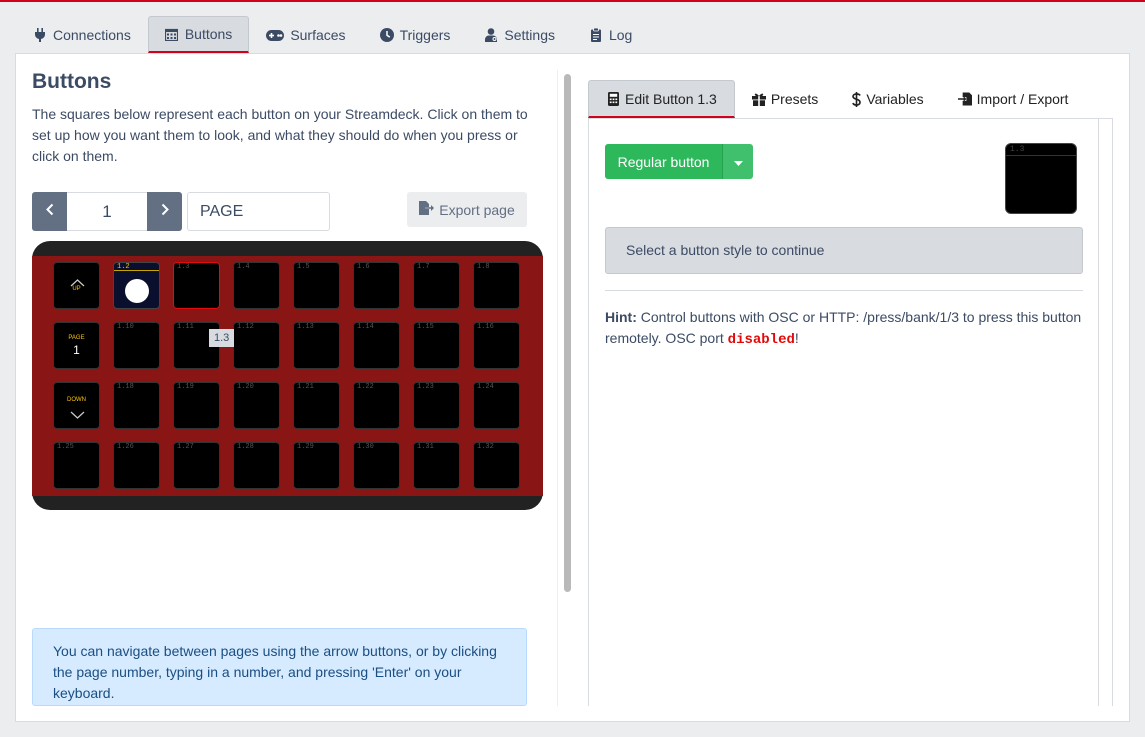 The image size is (1145, 737). I want to click on button-1-5: 1.5, so click(316, 285).